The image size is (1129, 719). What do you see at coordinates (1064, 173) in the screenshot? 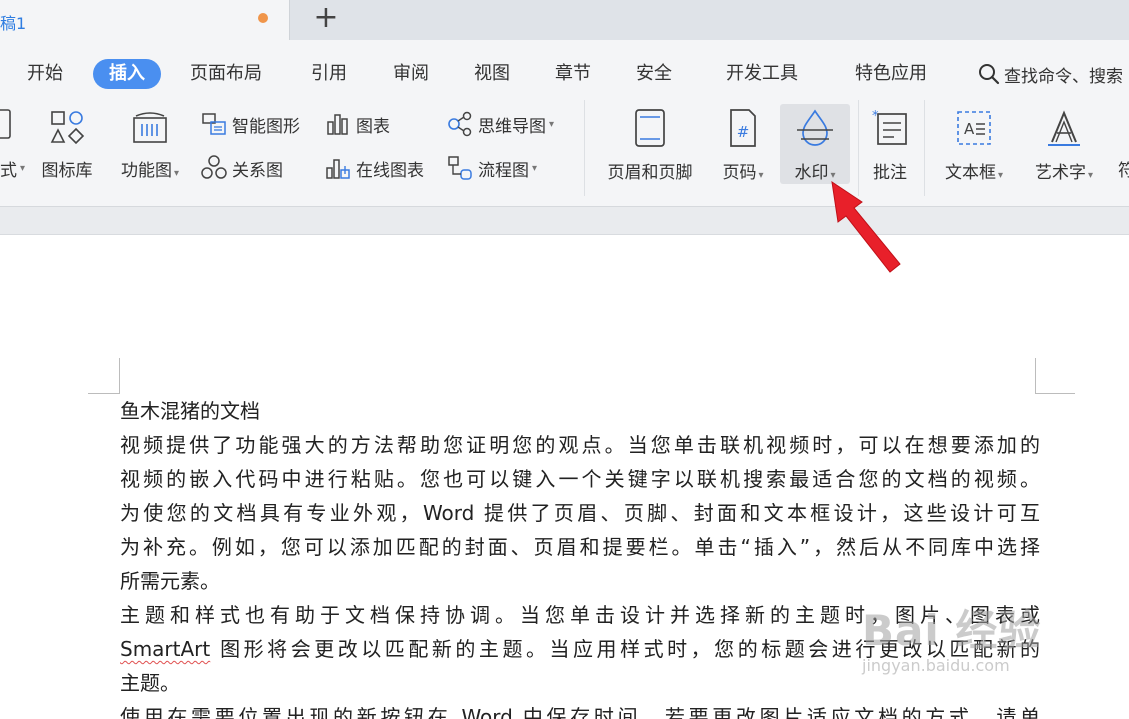
I see `word-art-label: 艺术字 ▾` at bounding box center [1064, 173].